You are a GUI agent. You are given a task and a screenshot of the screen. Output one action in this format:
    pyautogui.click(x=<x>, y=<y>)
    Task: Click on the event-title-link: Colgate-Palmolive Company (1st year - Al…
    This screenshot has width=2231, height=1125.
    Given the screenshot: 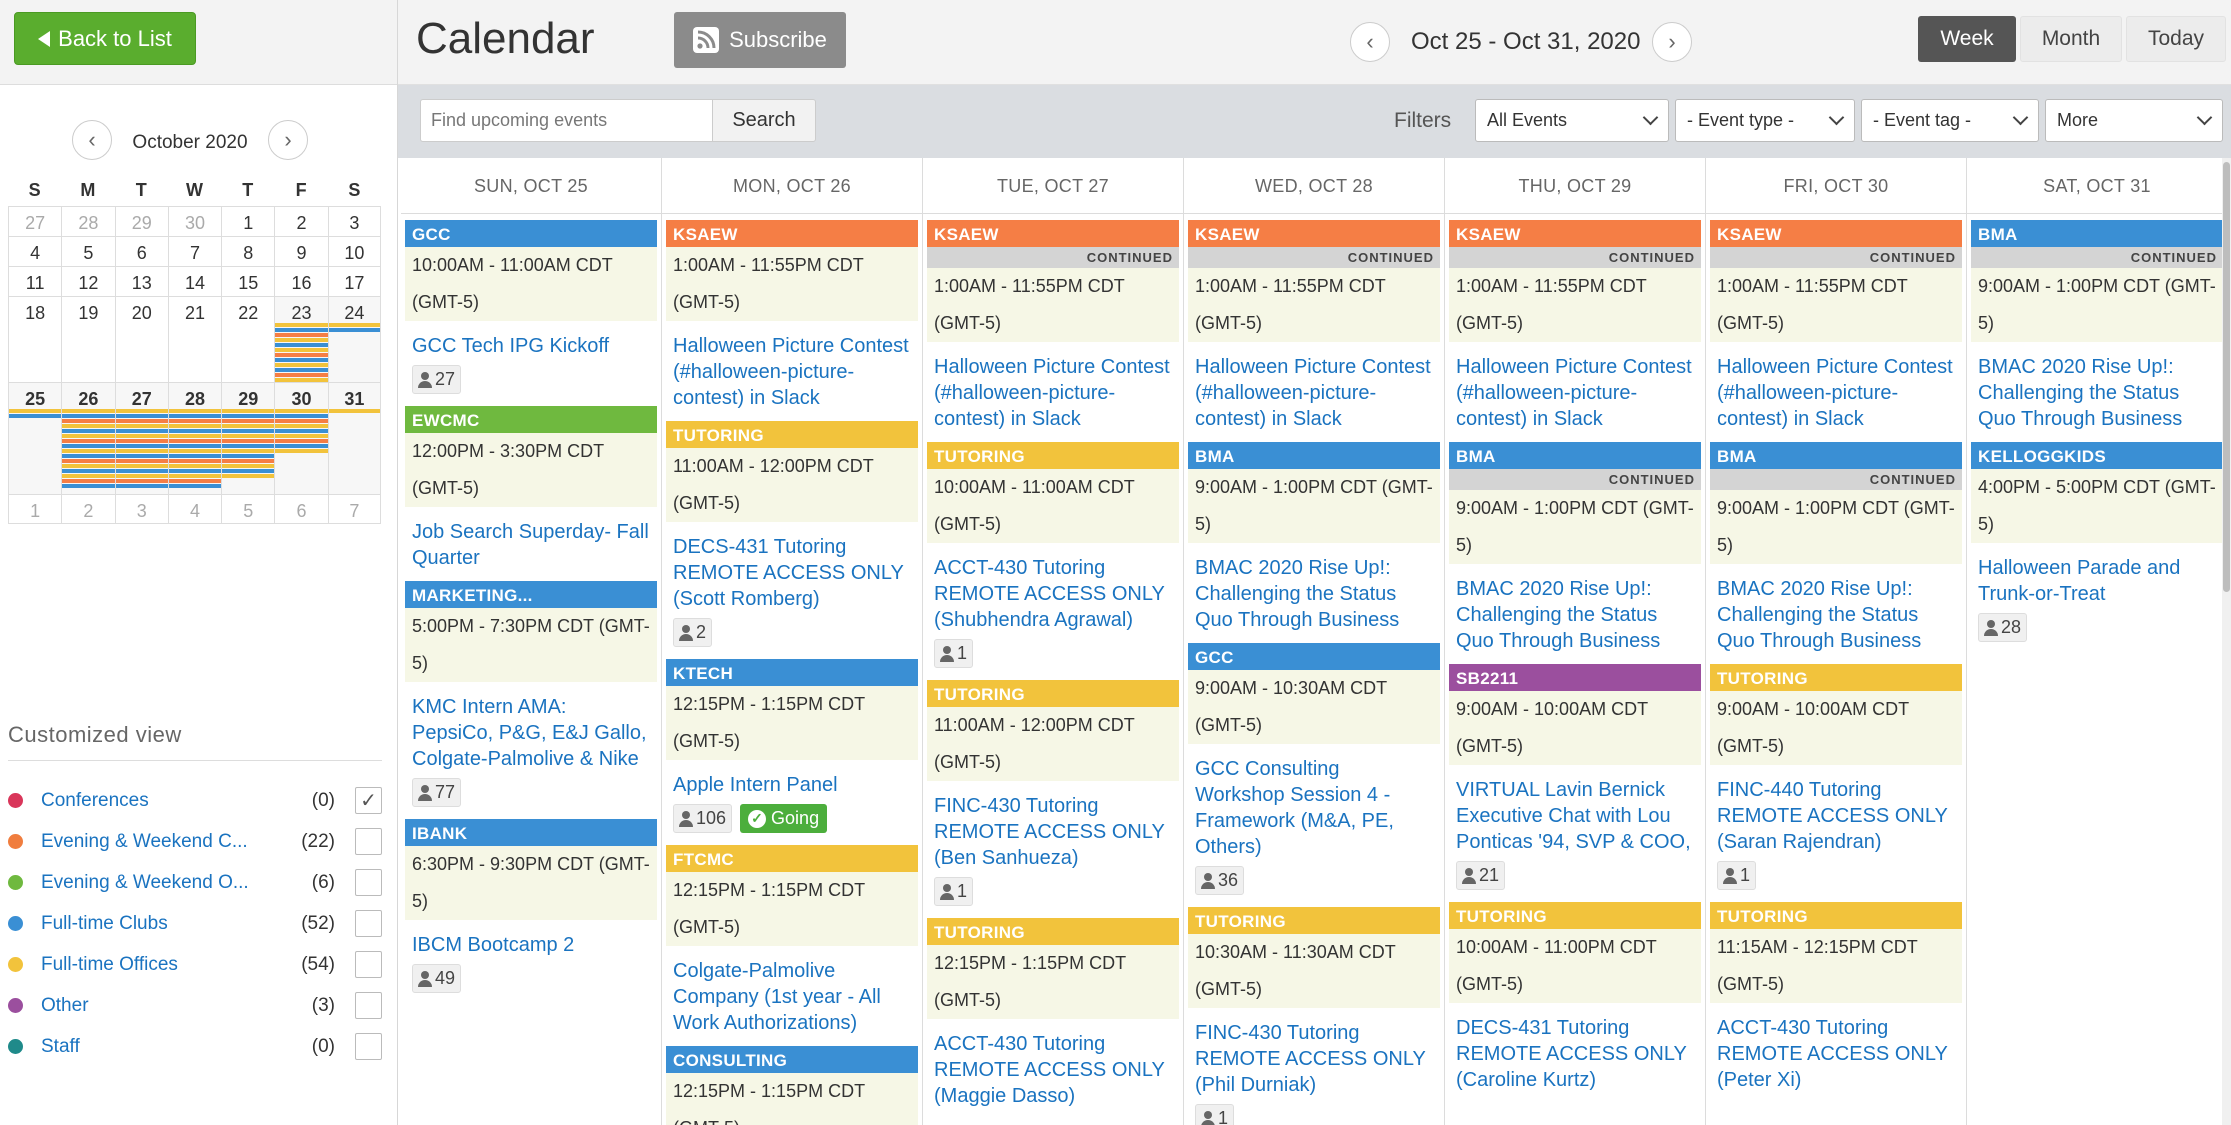 What is the action you would take?
    pyautogui.click(x=792, y=994)
    